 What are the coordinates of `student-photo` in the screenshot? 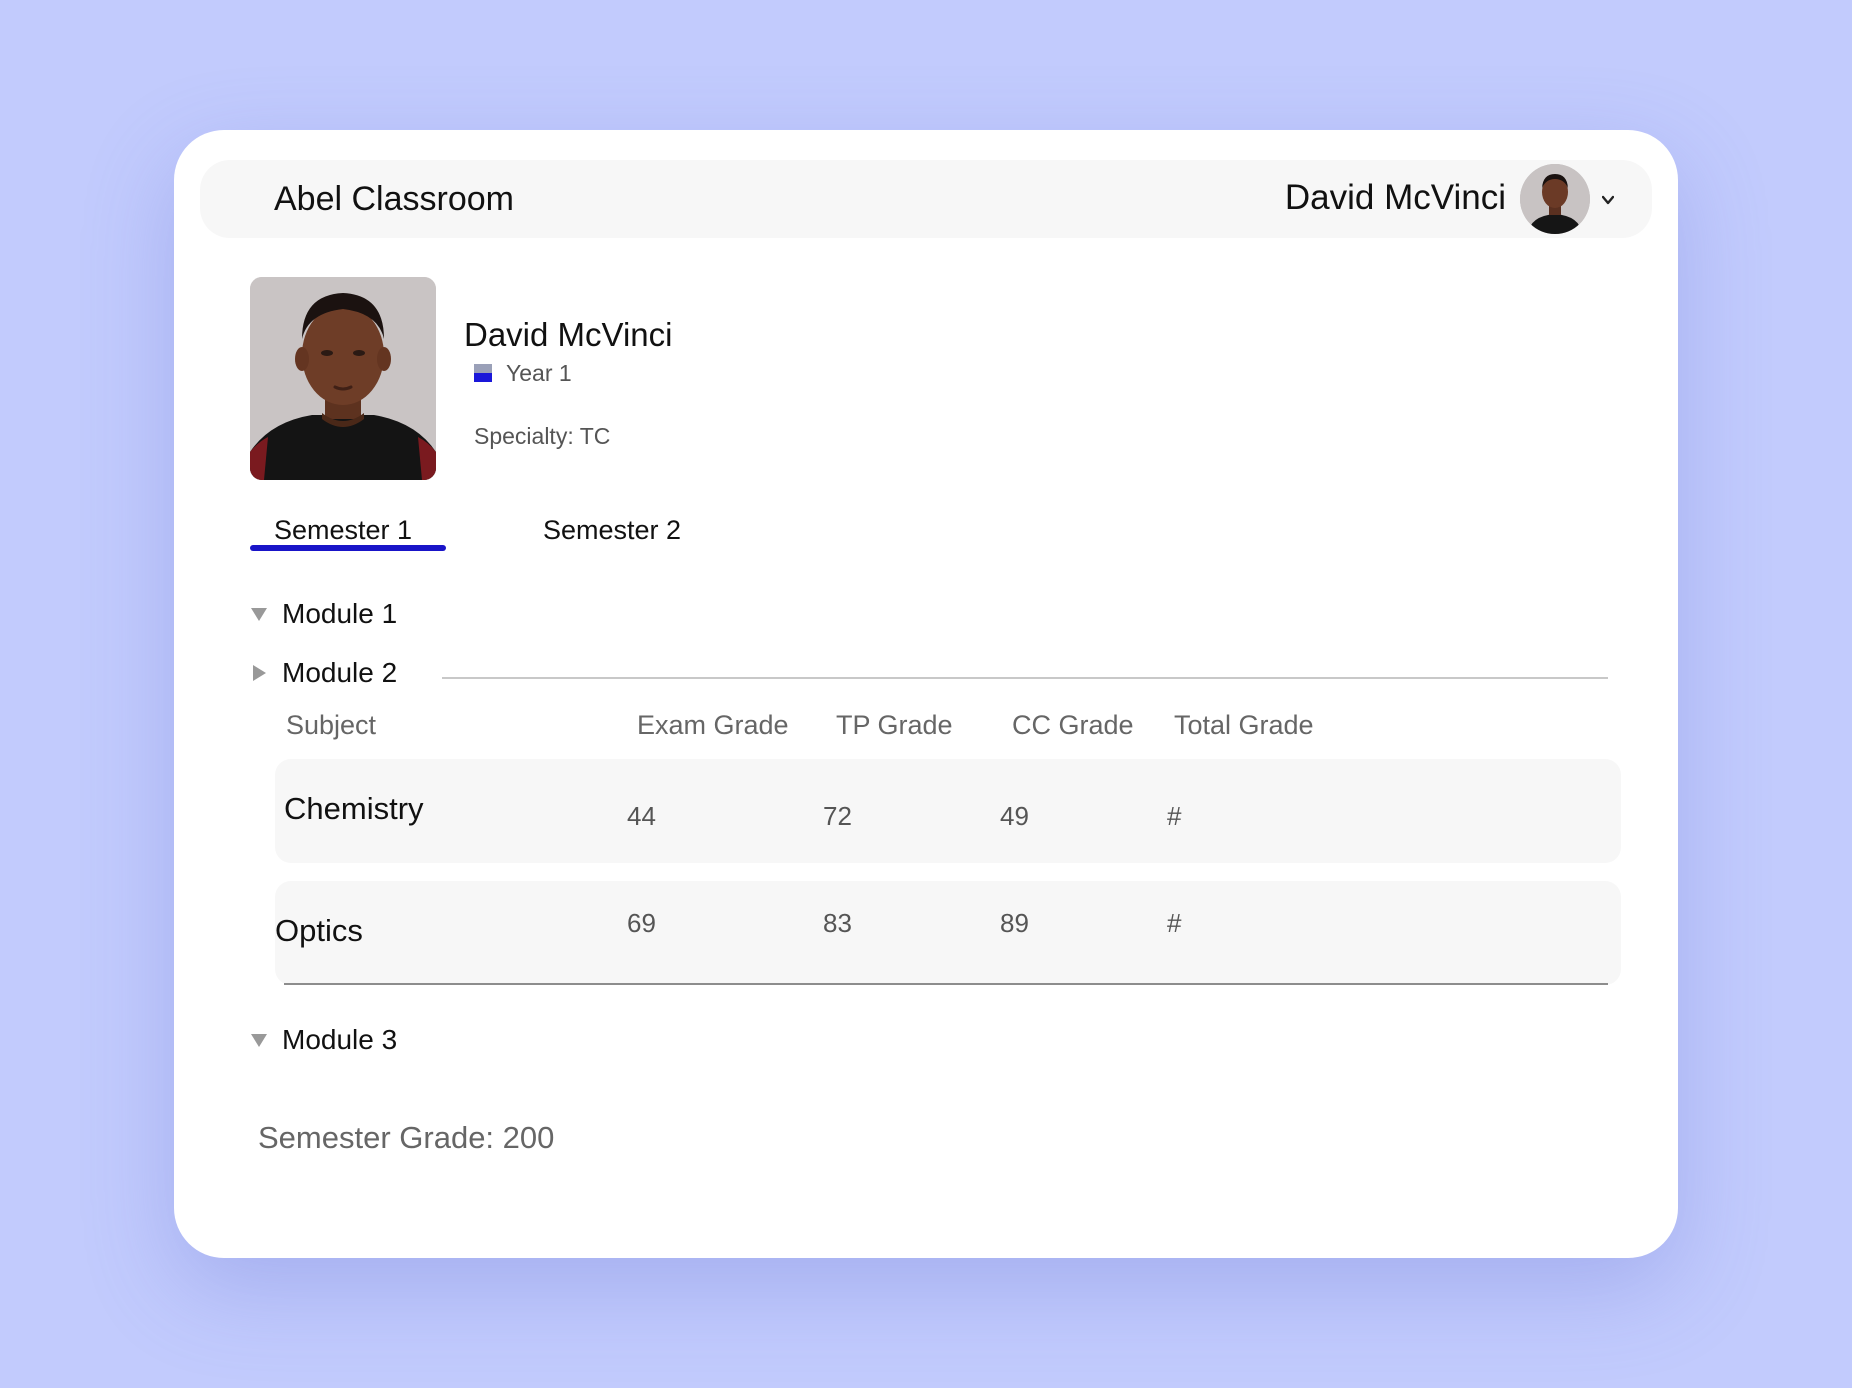 It's located at (343, 378).